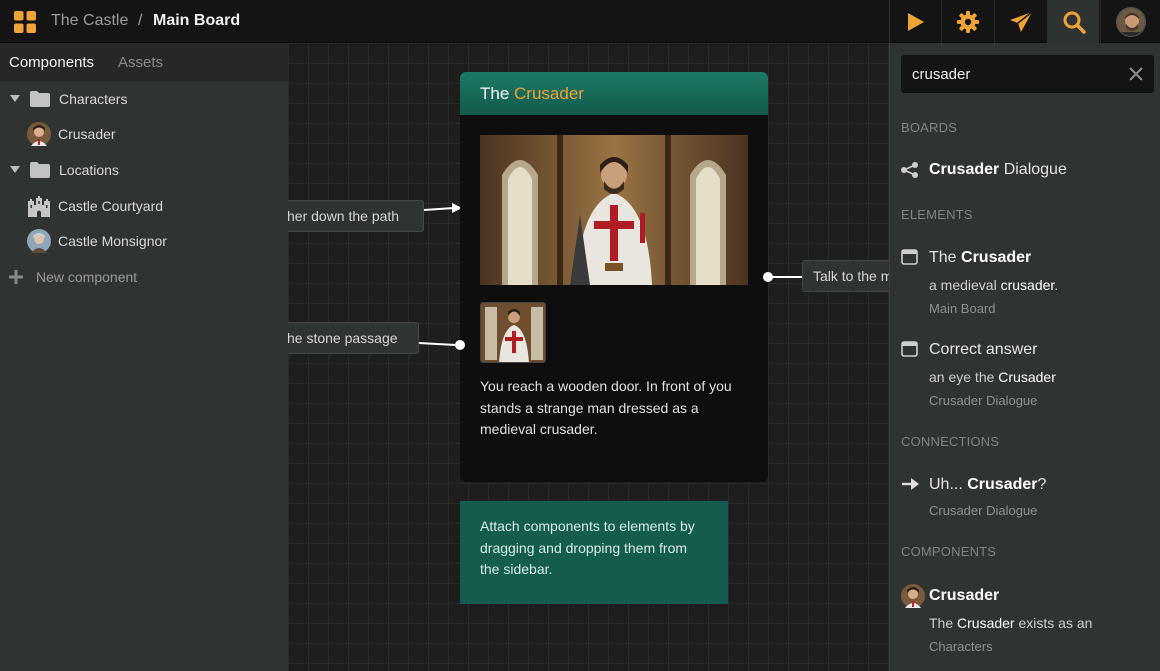 This screenshot has width=1160, height=671. Describe the element at coordinates (1011, 74) in the screenshot. I see `search-input` at that location.